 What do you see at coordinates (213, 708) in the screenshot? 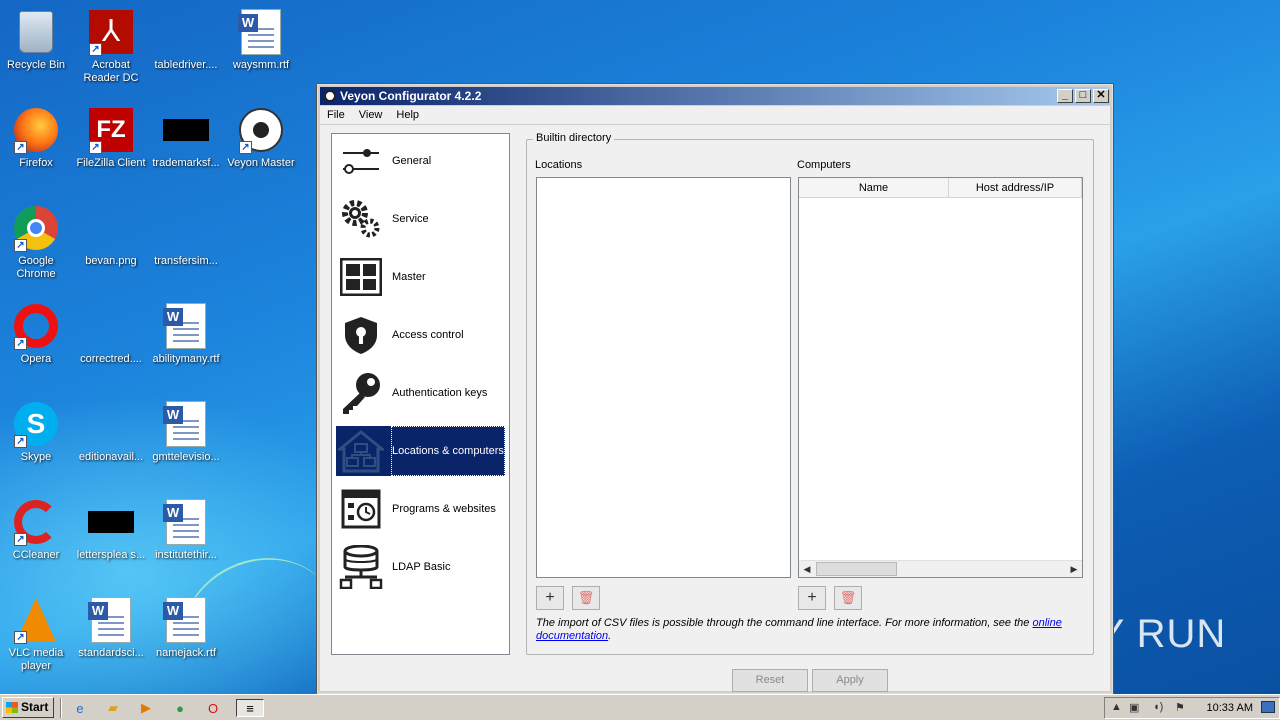
I see `opera-taskbar-icon: O` at bounding box center [213, 708].